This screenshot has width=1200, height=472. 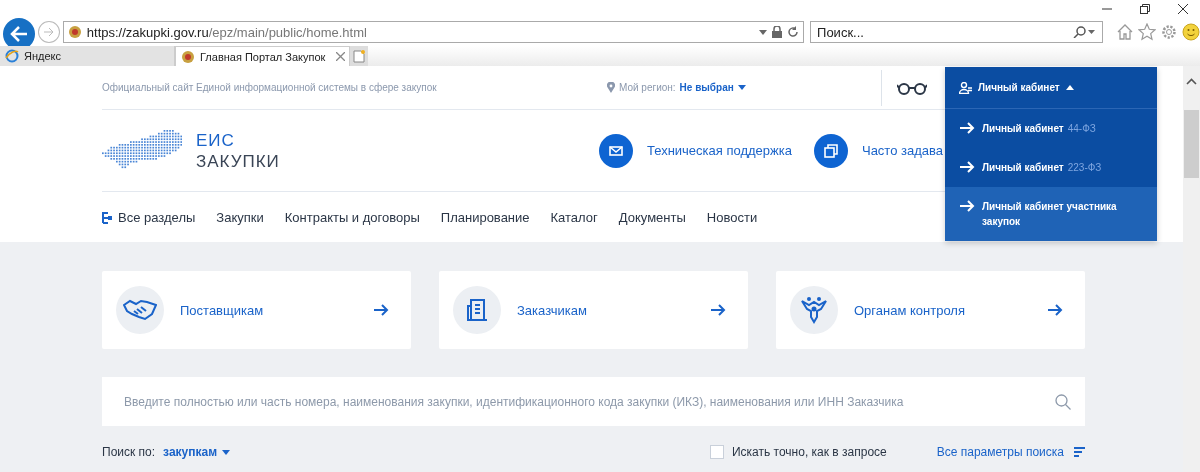 What do you see at coordinates (1084, 32) in the screenshot?
I see `search-icon` at bounding box center [1084, 32].